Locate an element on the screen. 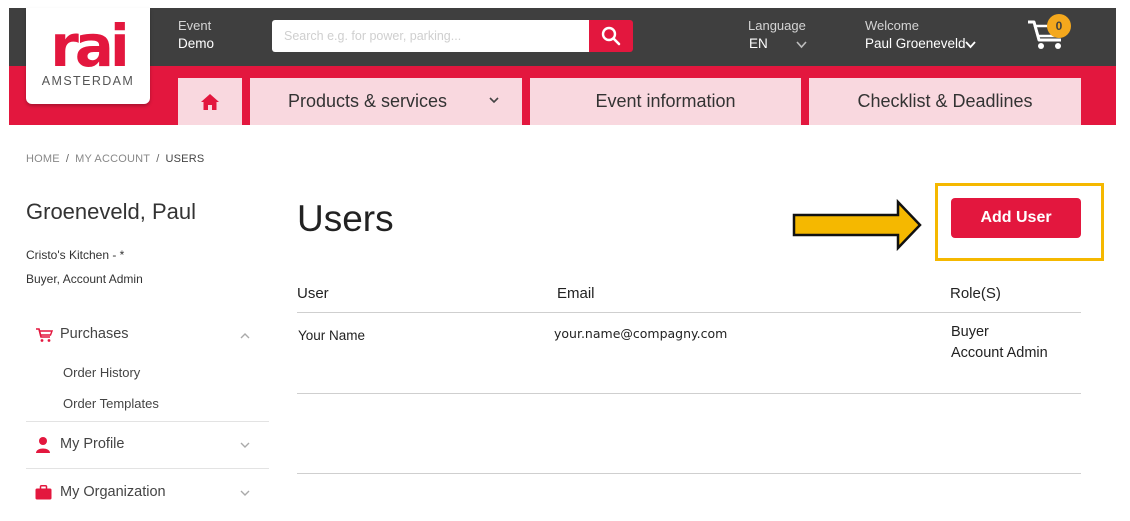 Image resolution: width=1130 pixels, height=521 pixels. sidebar-item-purchases-label: Purchases is located at coordinates (94, 334).